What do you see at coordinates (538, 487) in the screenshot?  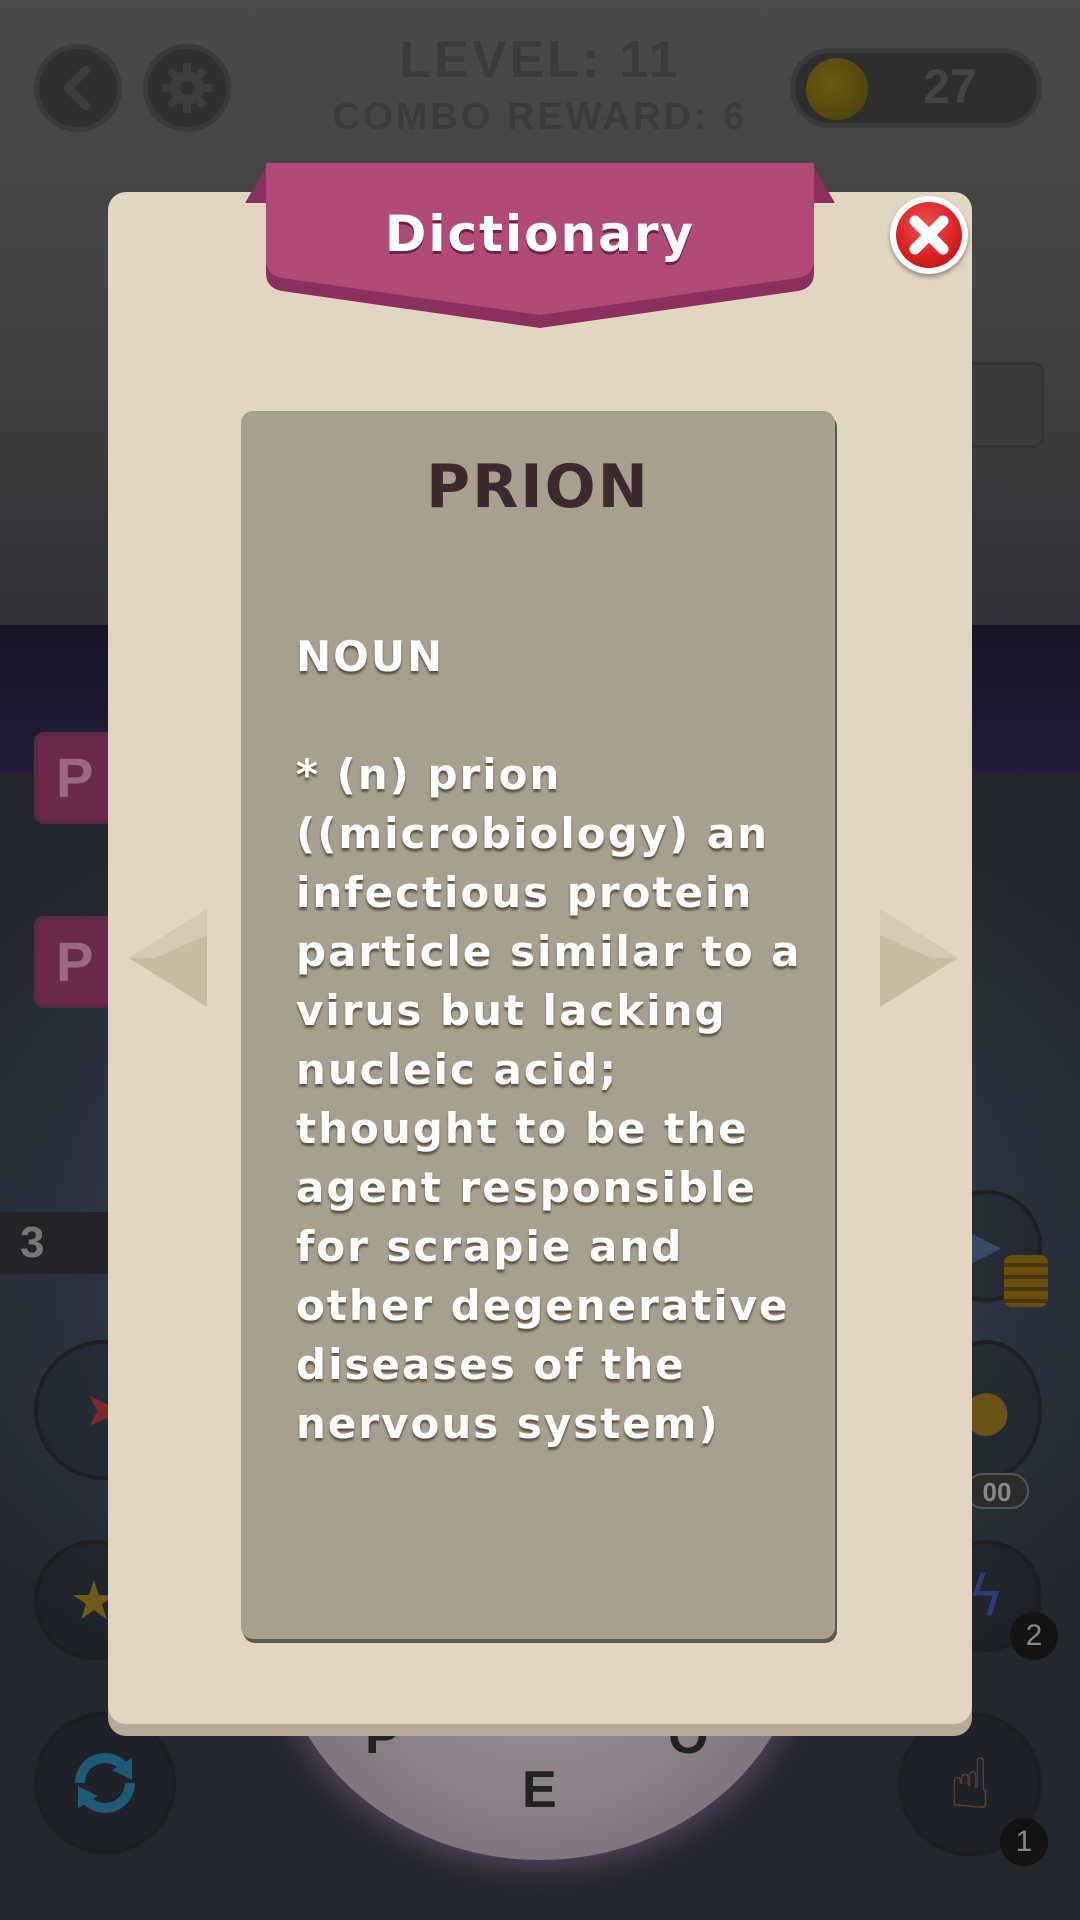 I see `dictionary-word: PRION` at bounding box center [538, 487].